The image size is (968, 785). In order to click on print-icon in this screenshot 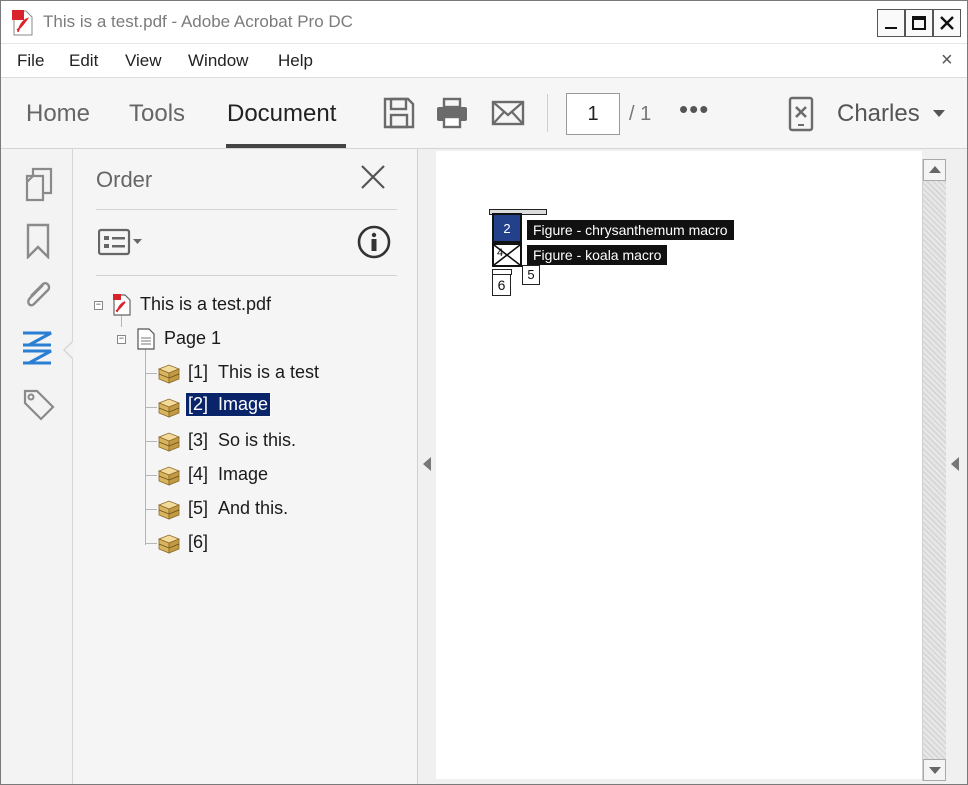, I will do `click(452, 113)`.